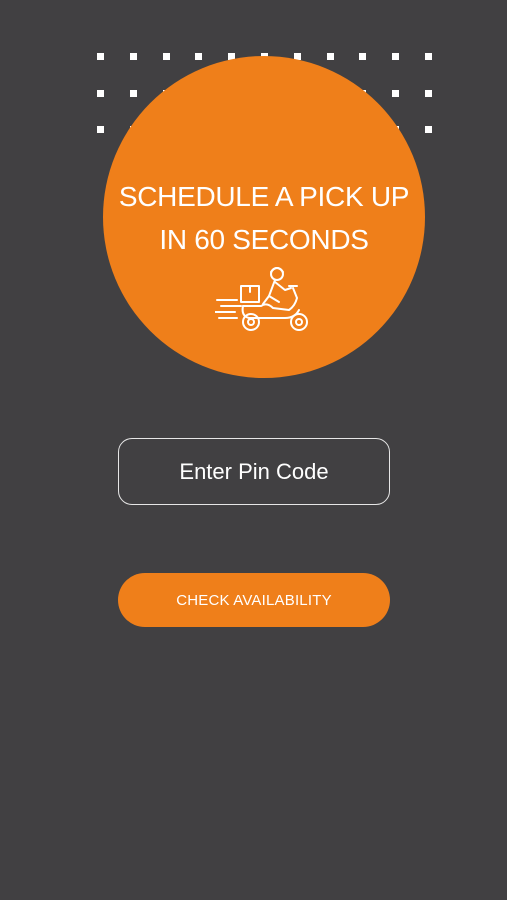 This screenshot has height=900, width=507. What do you see at coordinates (254, 600) in the screenshot?
I see `check-availability-button: CHECK AVAILABILITY` at bounding box center [254, 600].